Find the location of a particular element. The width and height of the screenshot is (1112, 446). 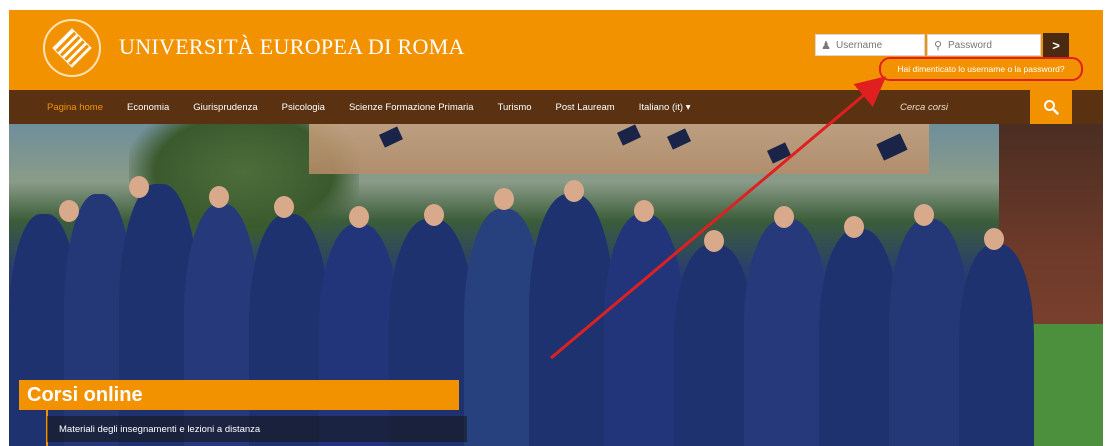

key-icon: ⚲ is located at coordinates (938, 45).